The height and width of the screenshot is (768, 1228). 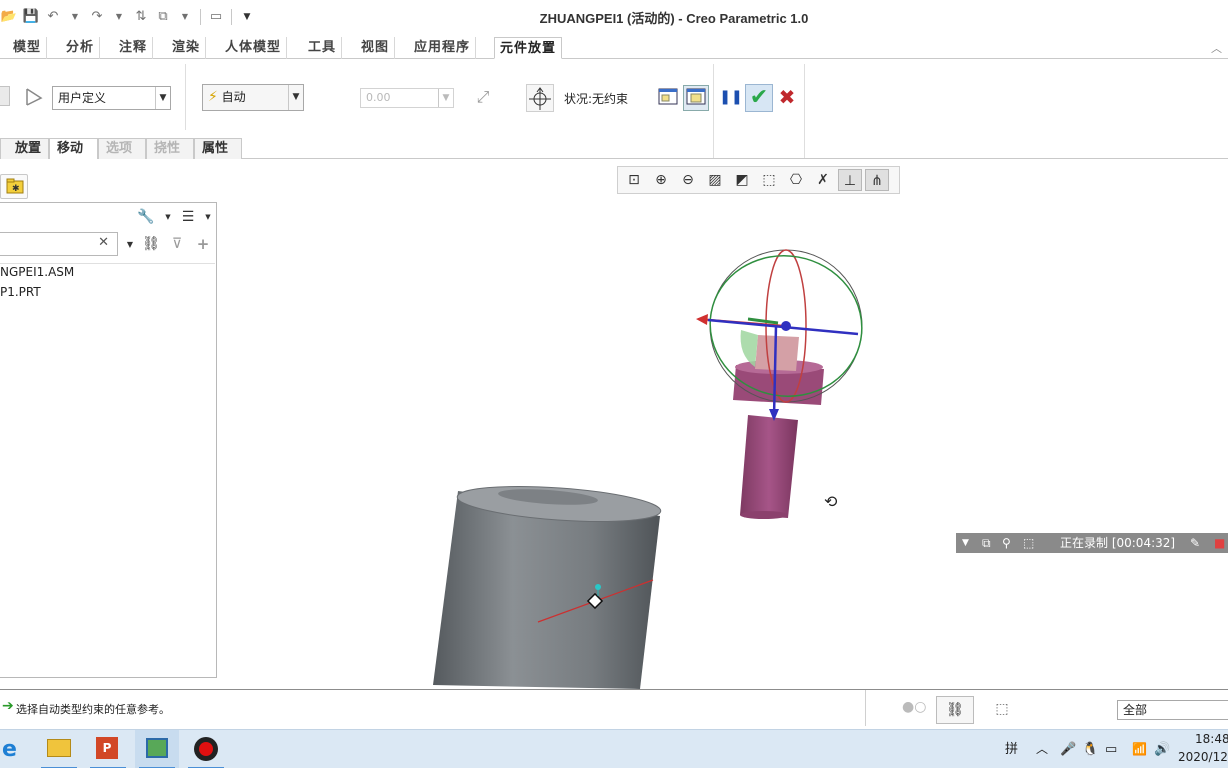 What do you see at coordinates (778, 424) in the screenshot?
I see `moving-component-part` at bounding box center [778, 424].